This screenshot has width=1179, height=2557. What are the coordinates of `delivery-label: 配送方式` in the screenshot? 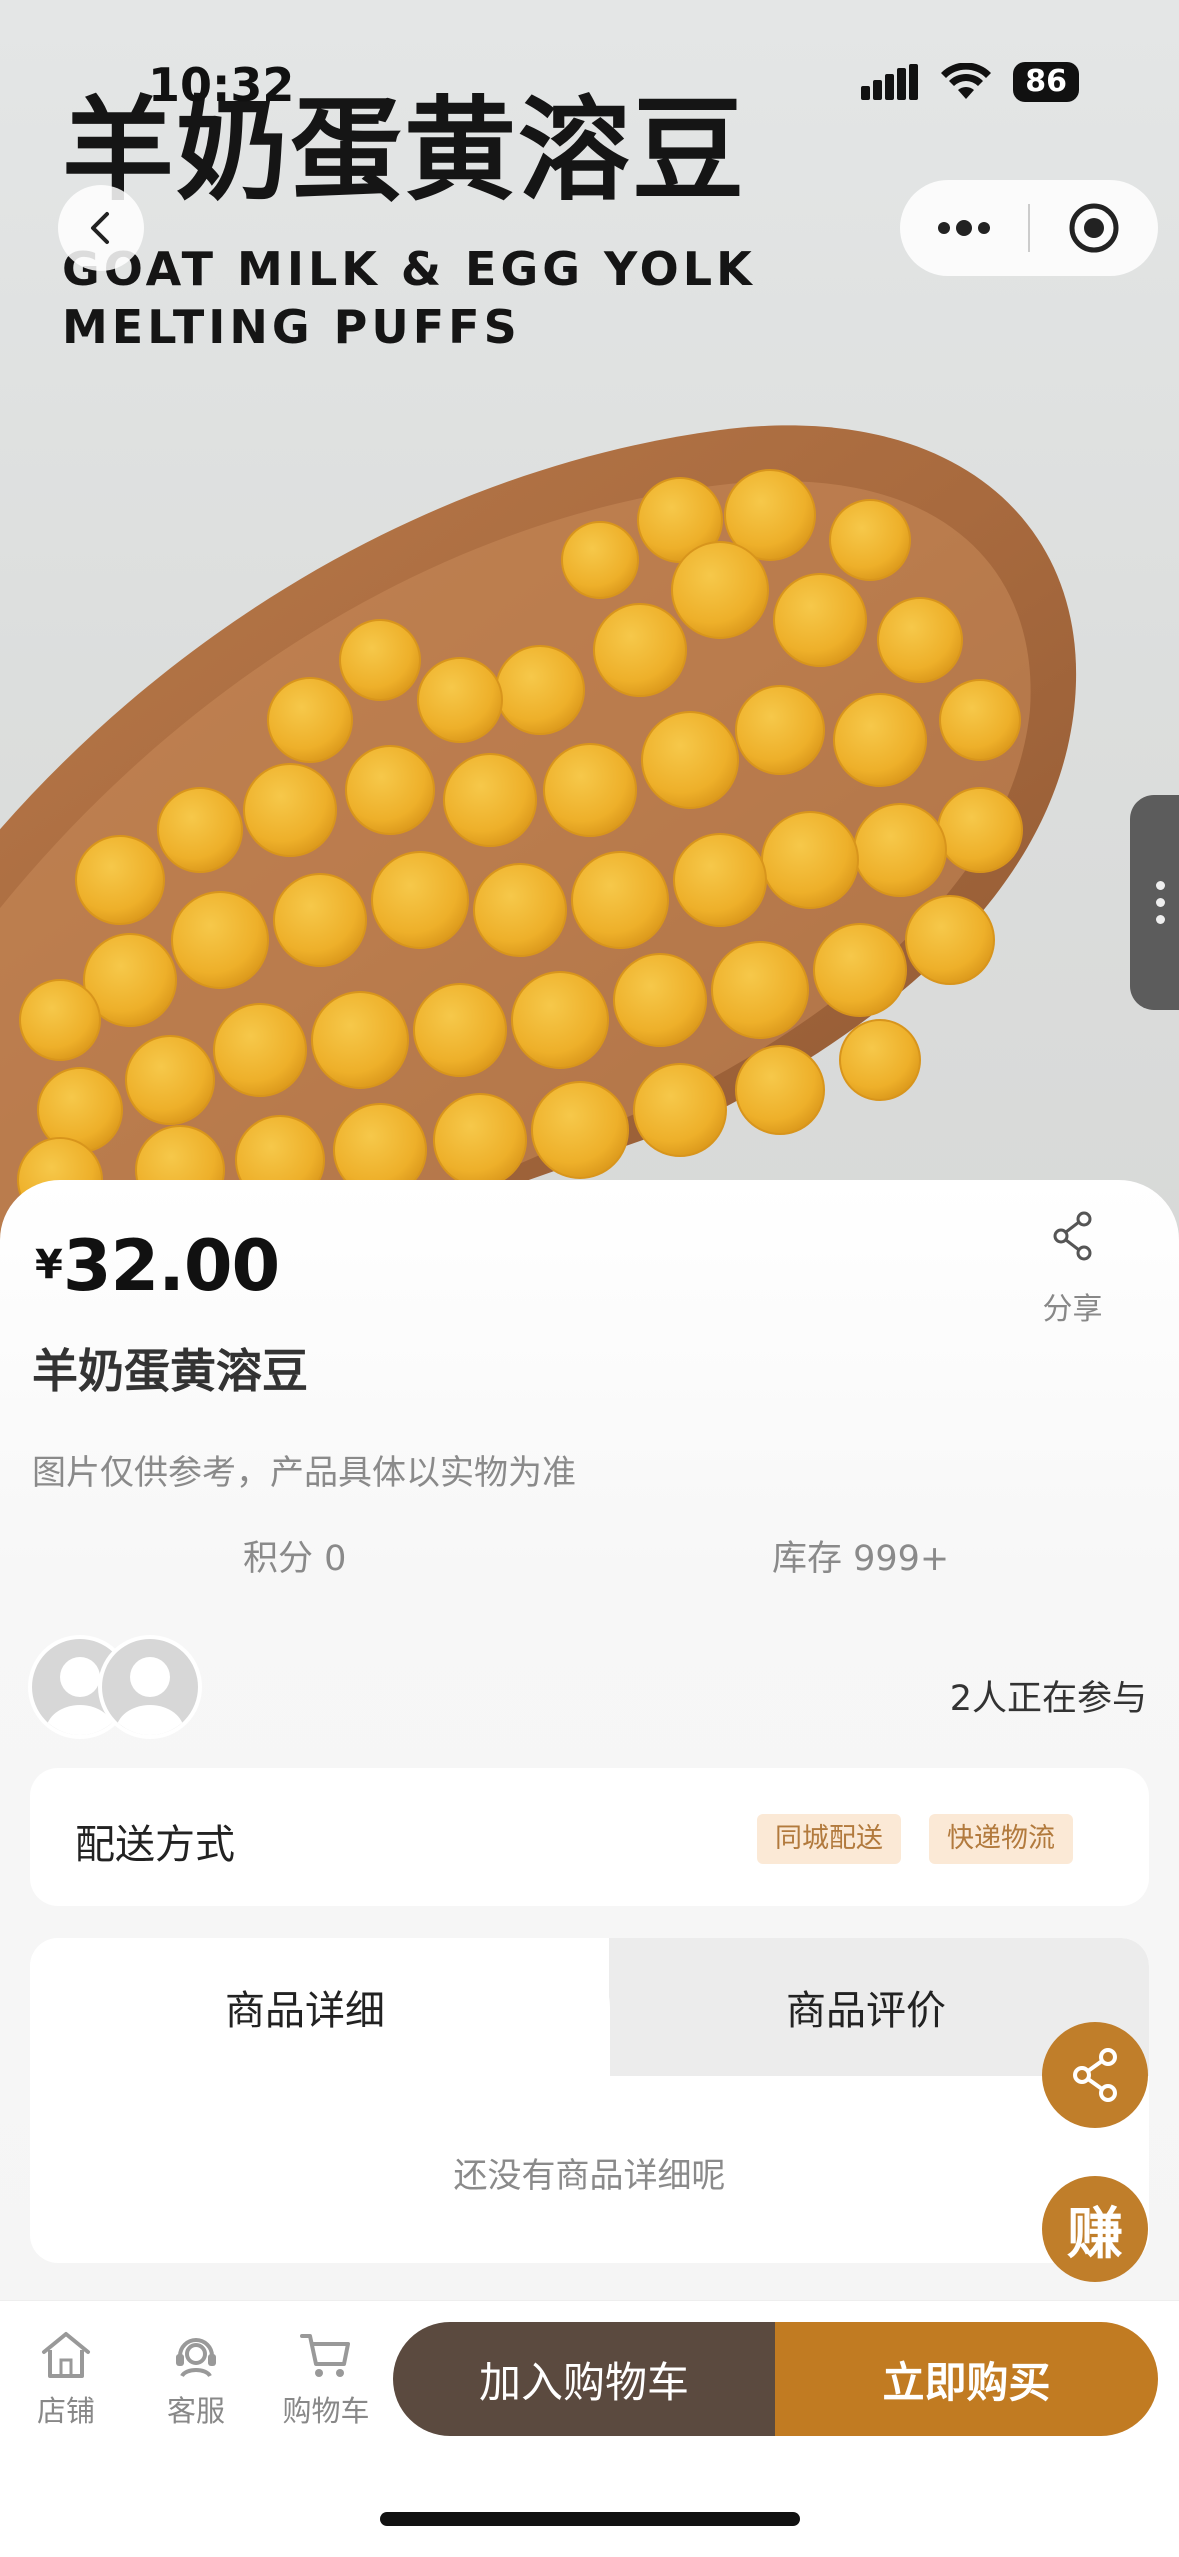 It's located at (155, 1845).